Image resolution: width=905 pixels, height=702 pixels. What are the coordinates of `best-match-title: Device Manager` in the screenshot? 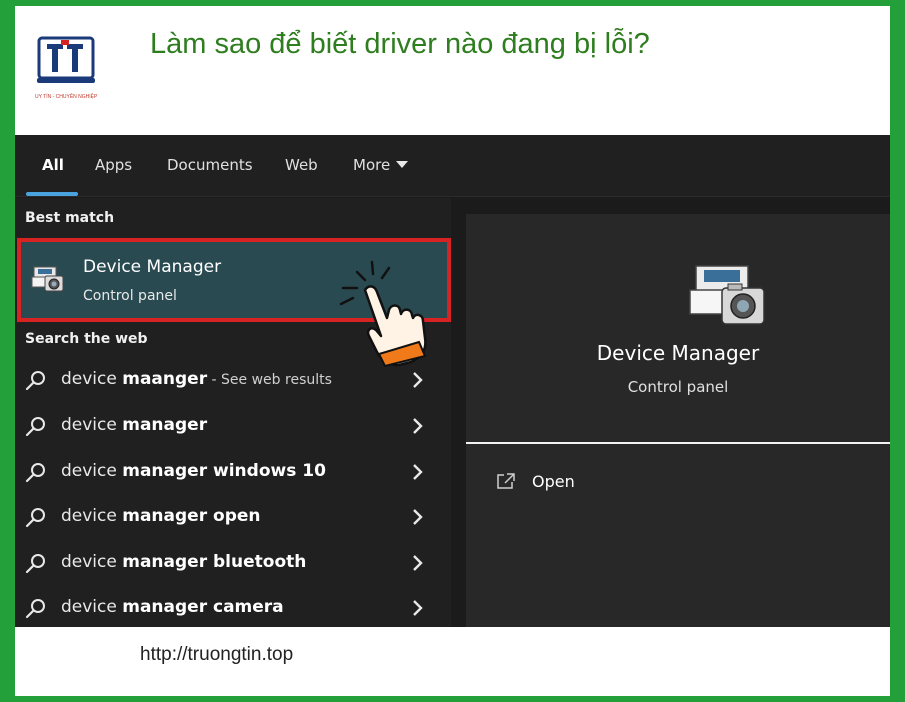 It's located at (152, 267).